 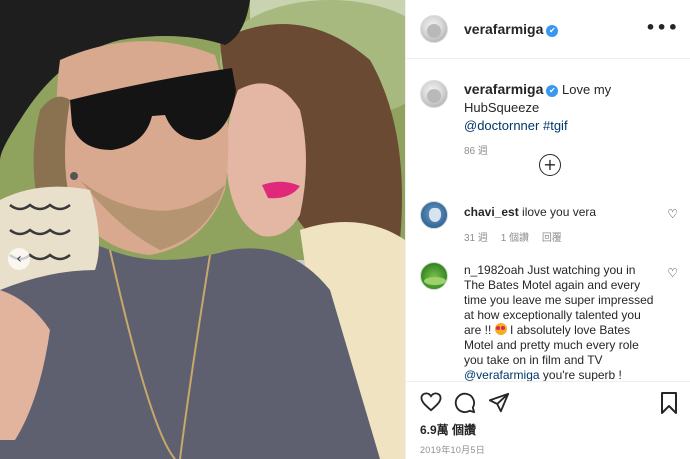 What do you see at coordinates (502, 375) in the screenshot?
I see `comment-mention: @verafarmiga` at bounding box center [502, 375].